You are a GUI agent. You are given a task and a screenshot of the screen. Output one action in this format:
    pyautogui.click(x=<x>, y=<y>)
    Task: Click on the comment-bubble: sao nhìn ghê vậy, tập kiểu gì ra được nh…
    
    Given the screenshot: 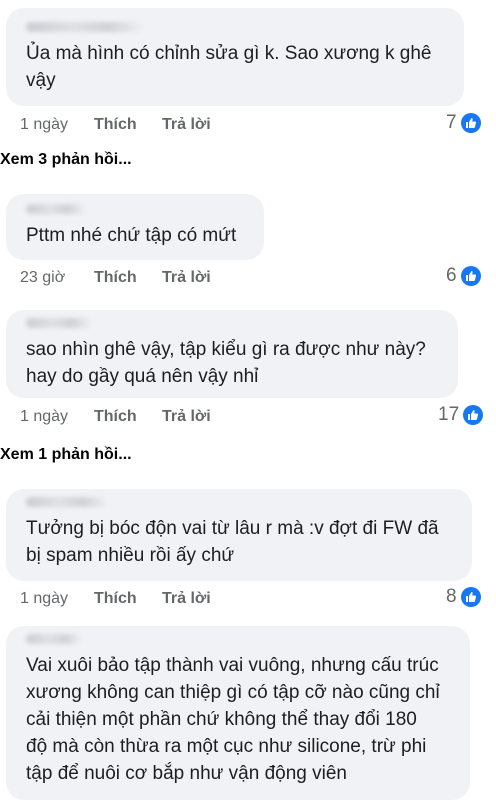 What is the action you would take?
    pyautogui.click(x=232, y=354)
    